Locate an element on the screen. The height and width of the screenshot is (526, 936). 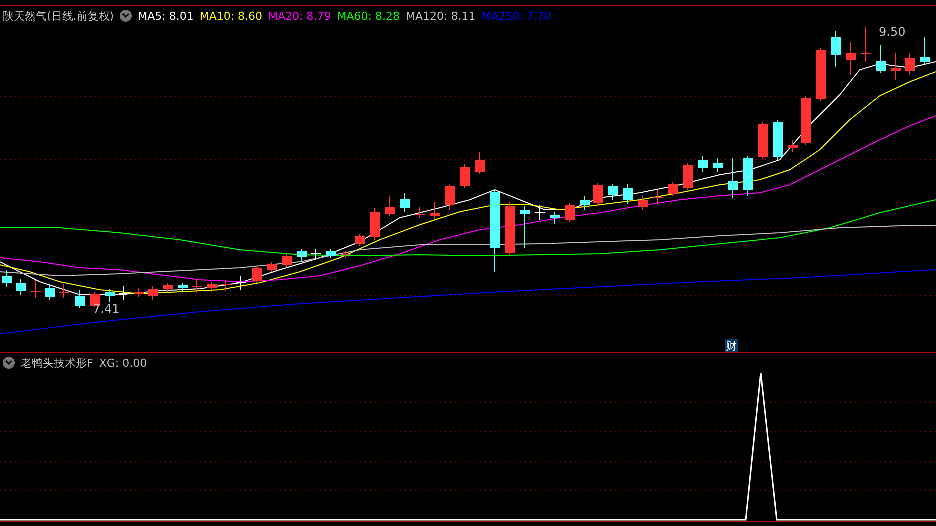
indicator-value: MA10: 8.60 is located at coordinates (231, 16).